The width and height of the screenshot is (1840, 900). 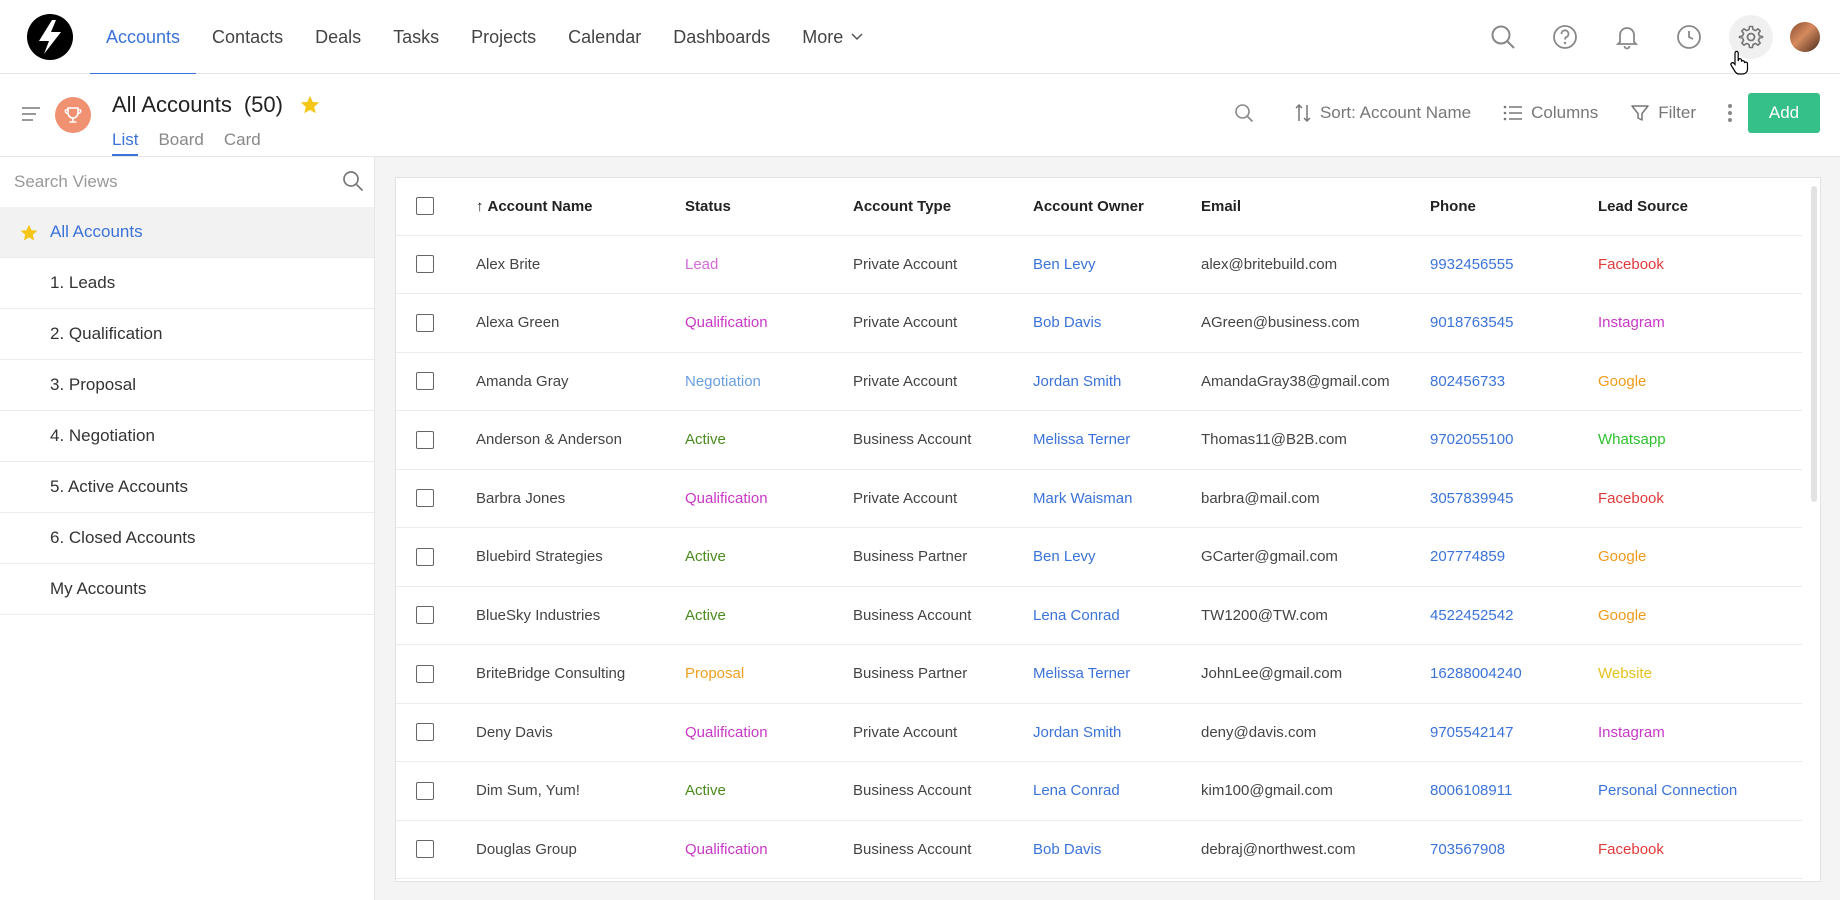 What do you see at coordinates (580, 674) in the screenshot?
I see `cell-name: BriteBridge Consulting` at bounding box center [580, 674].